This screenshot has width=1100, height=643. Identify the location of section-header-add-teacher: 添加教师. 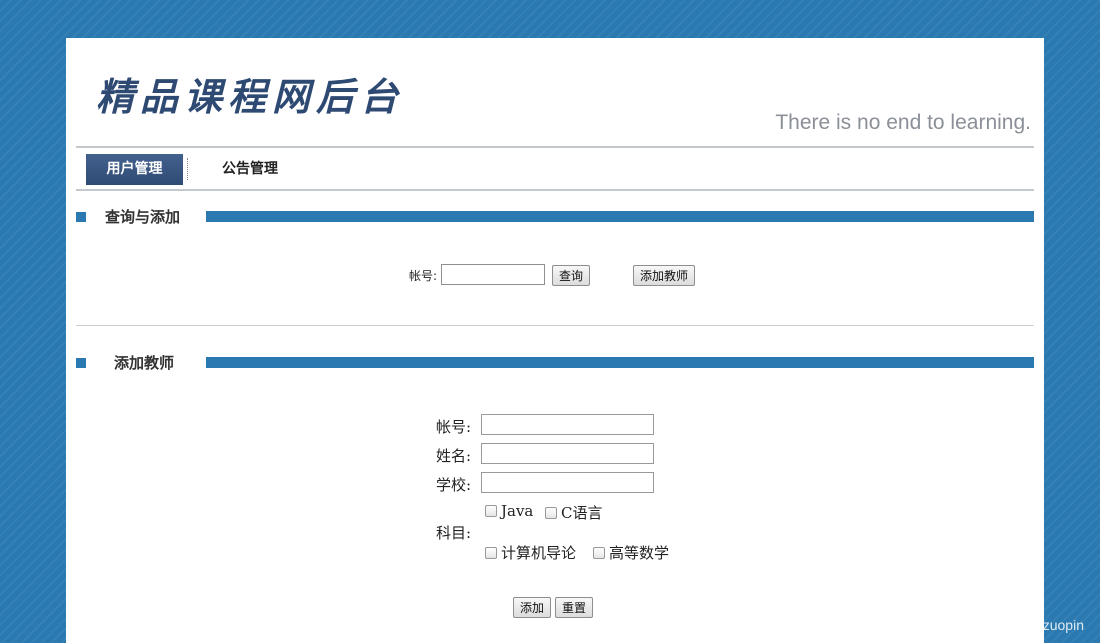
(555, 362).